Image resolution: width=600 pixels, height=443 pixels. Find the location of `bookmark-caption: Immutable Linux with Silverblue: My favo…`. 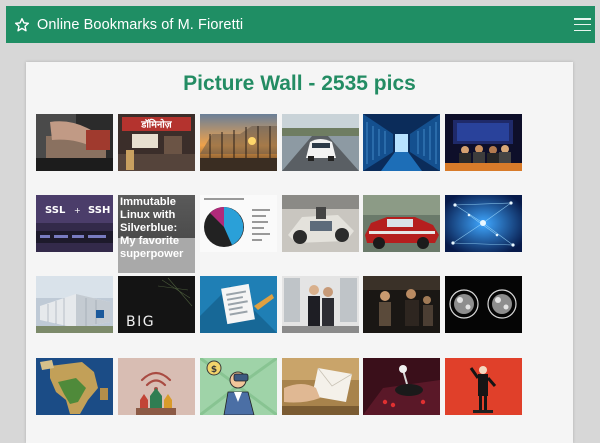

bookmark-caption: Immutable Linux with Silverblue: My favo… is located at coordinates (152, 228).